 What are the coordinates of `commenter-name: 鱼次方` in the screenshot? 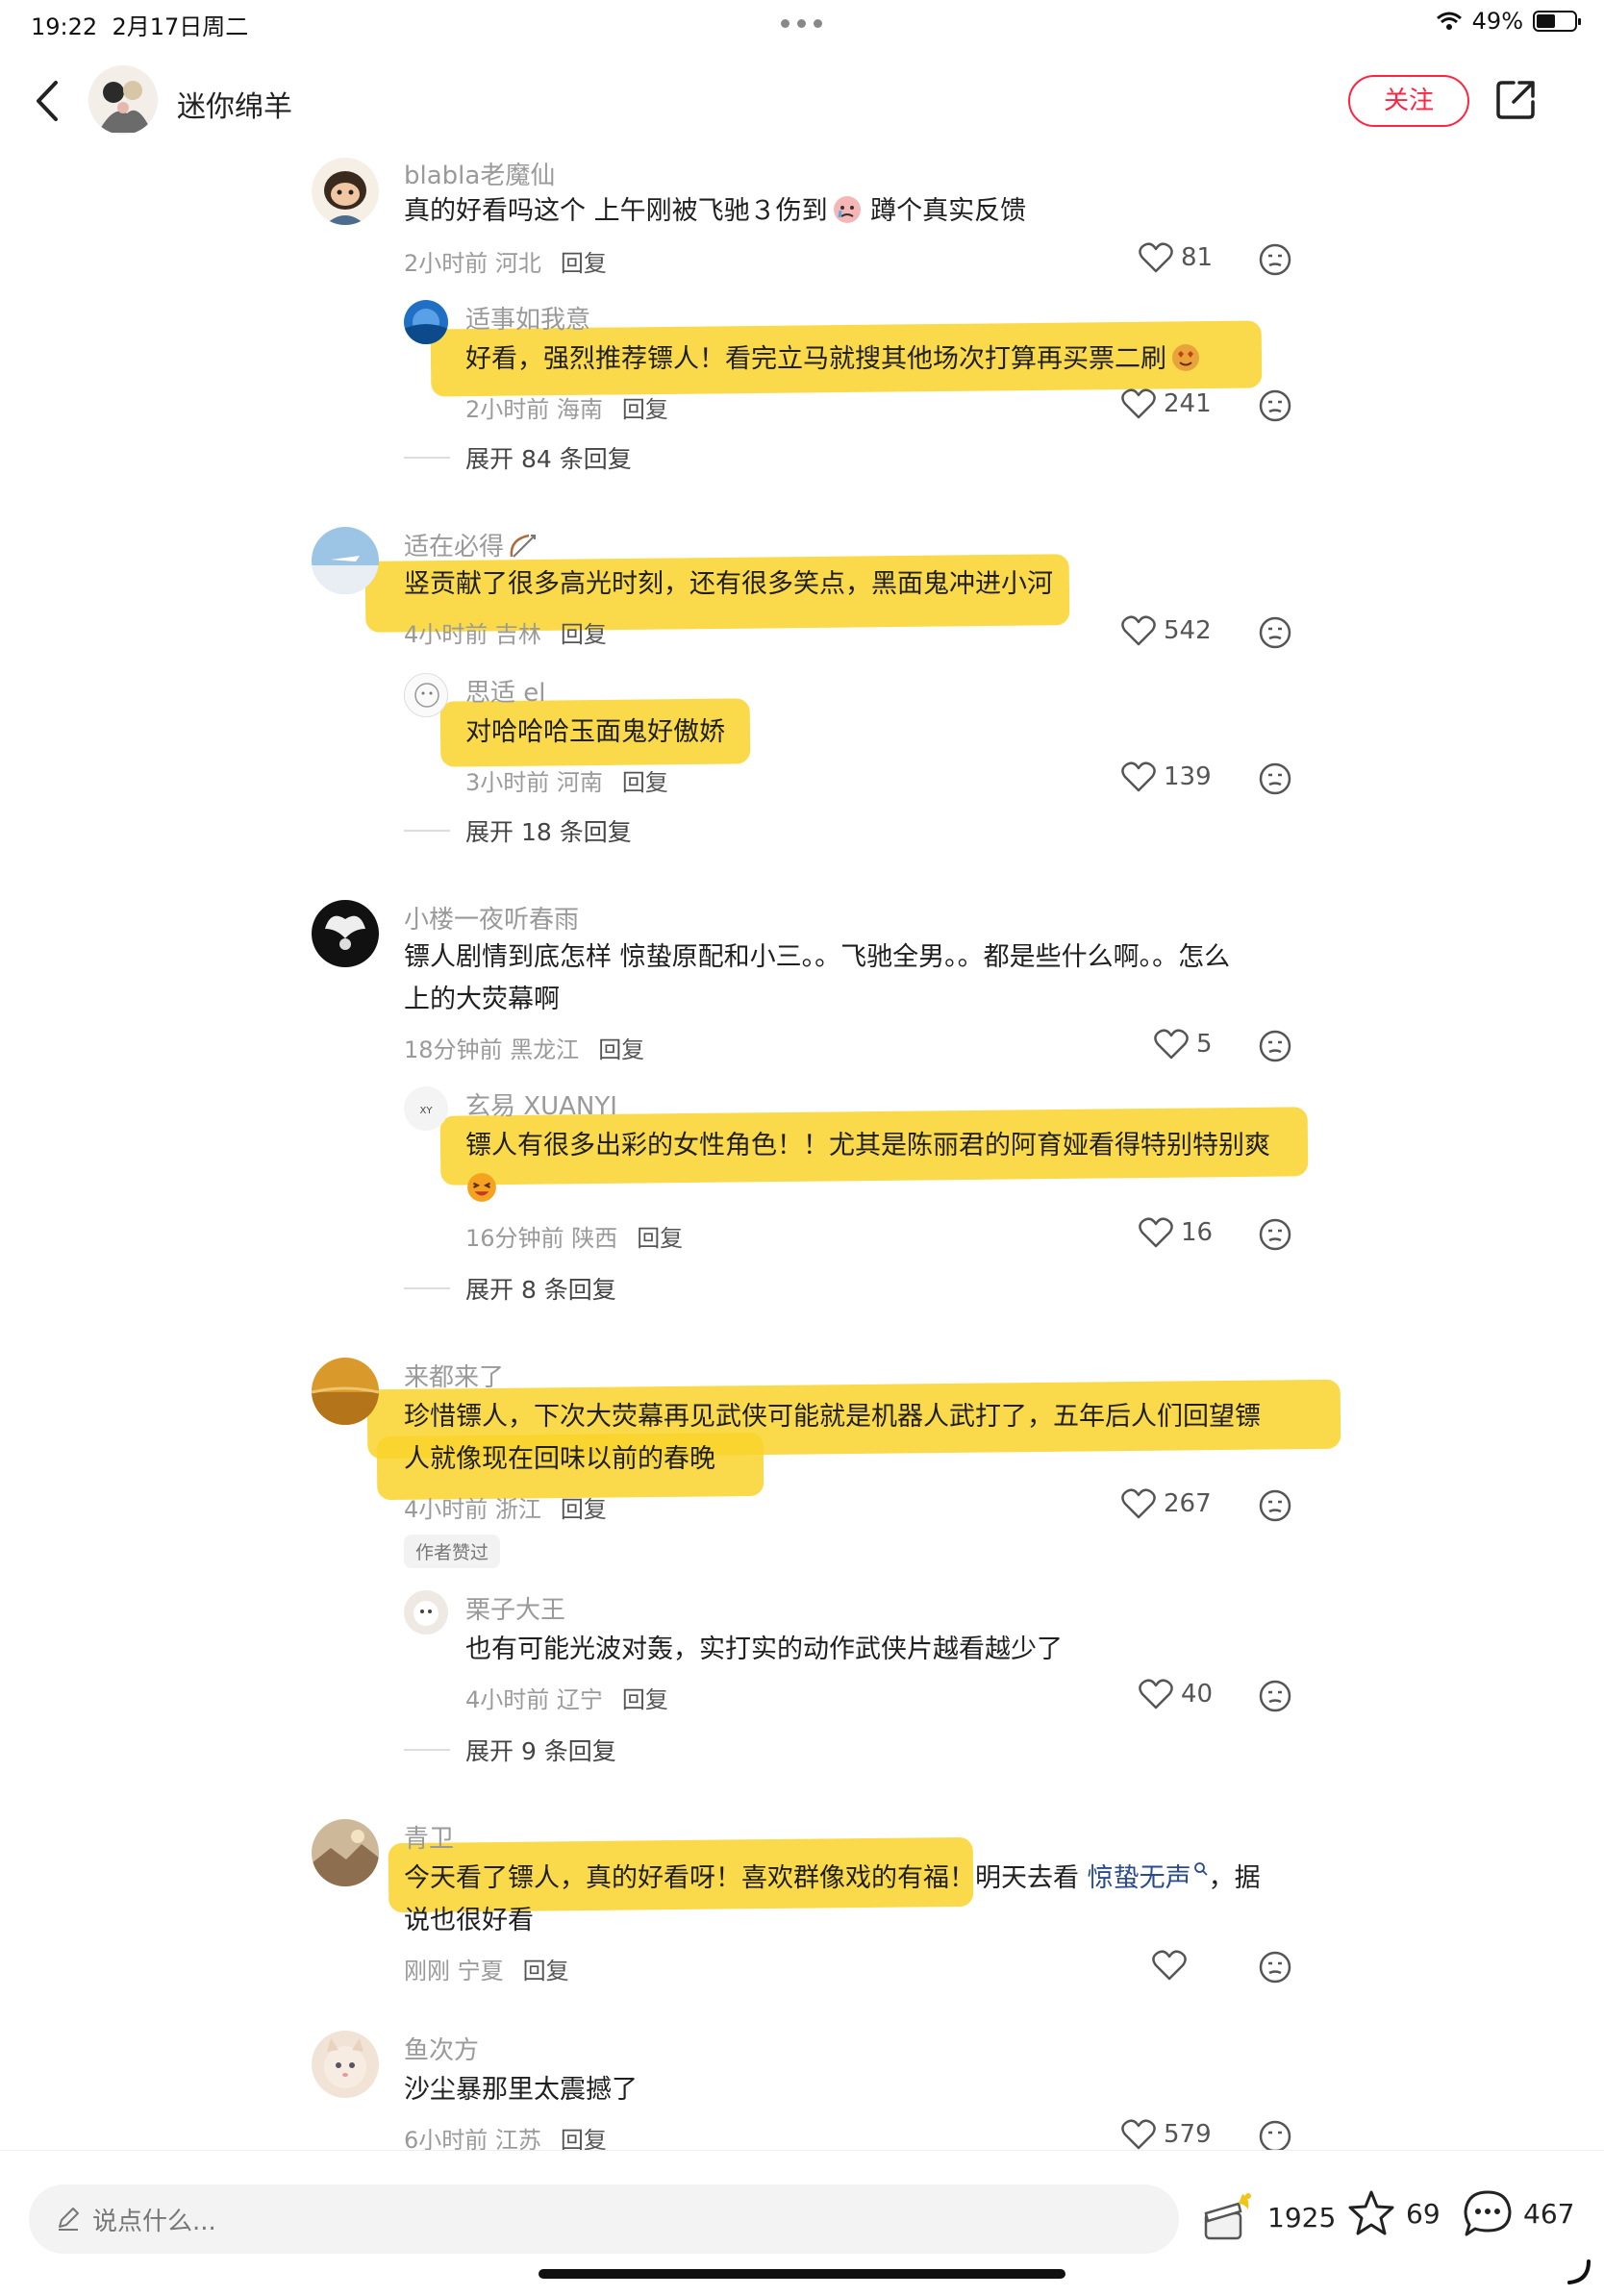 It's located at (441, 2048).